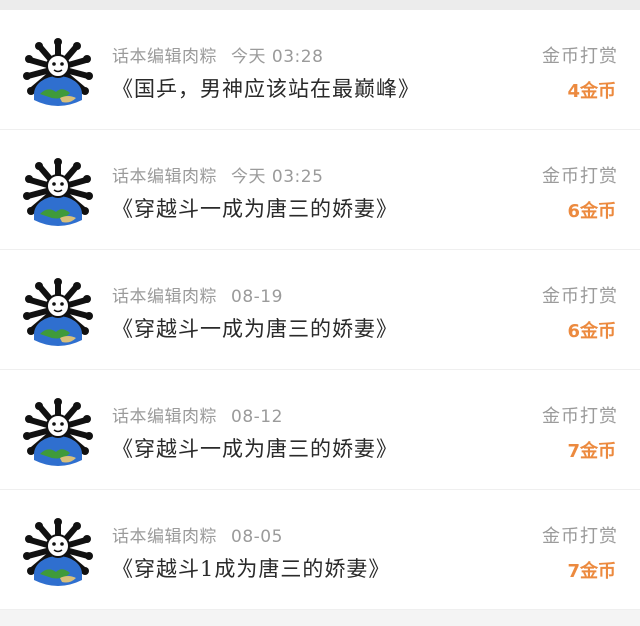  Describe the element at coordinates (320, 5) in the screenshot. I see `top-divider` at that location.